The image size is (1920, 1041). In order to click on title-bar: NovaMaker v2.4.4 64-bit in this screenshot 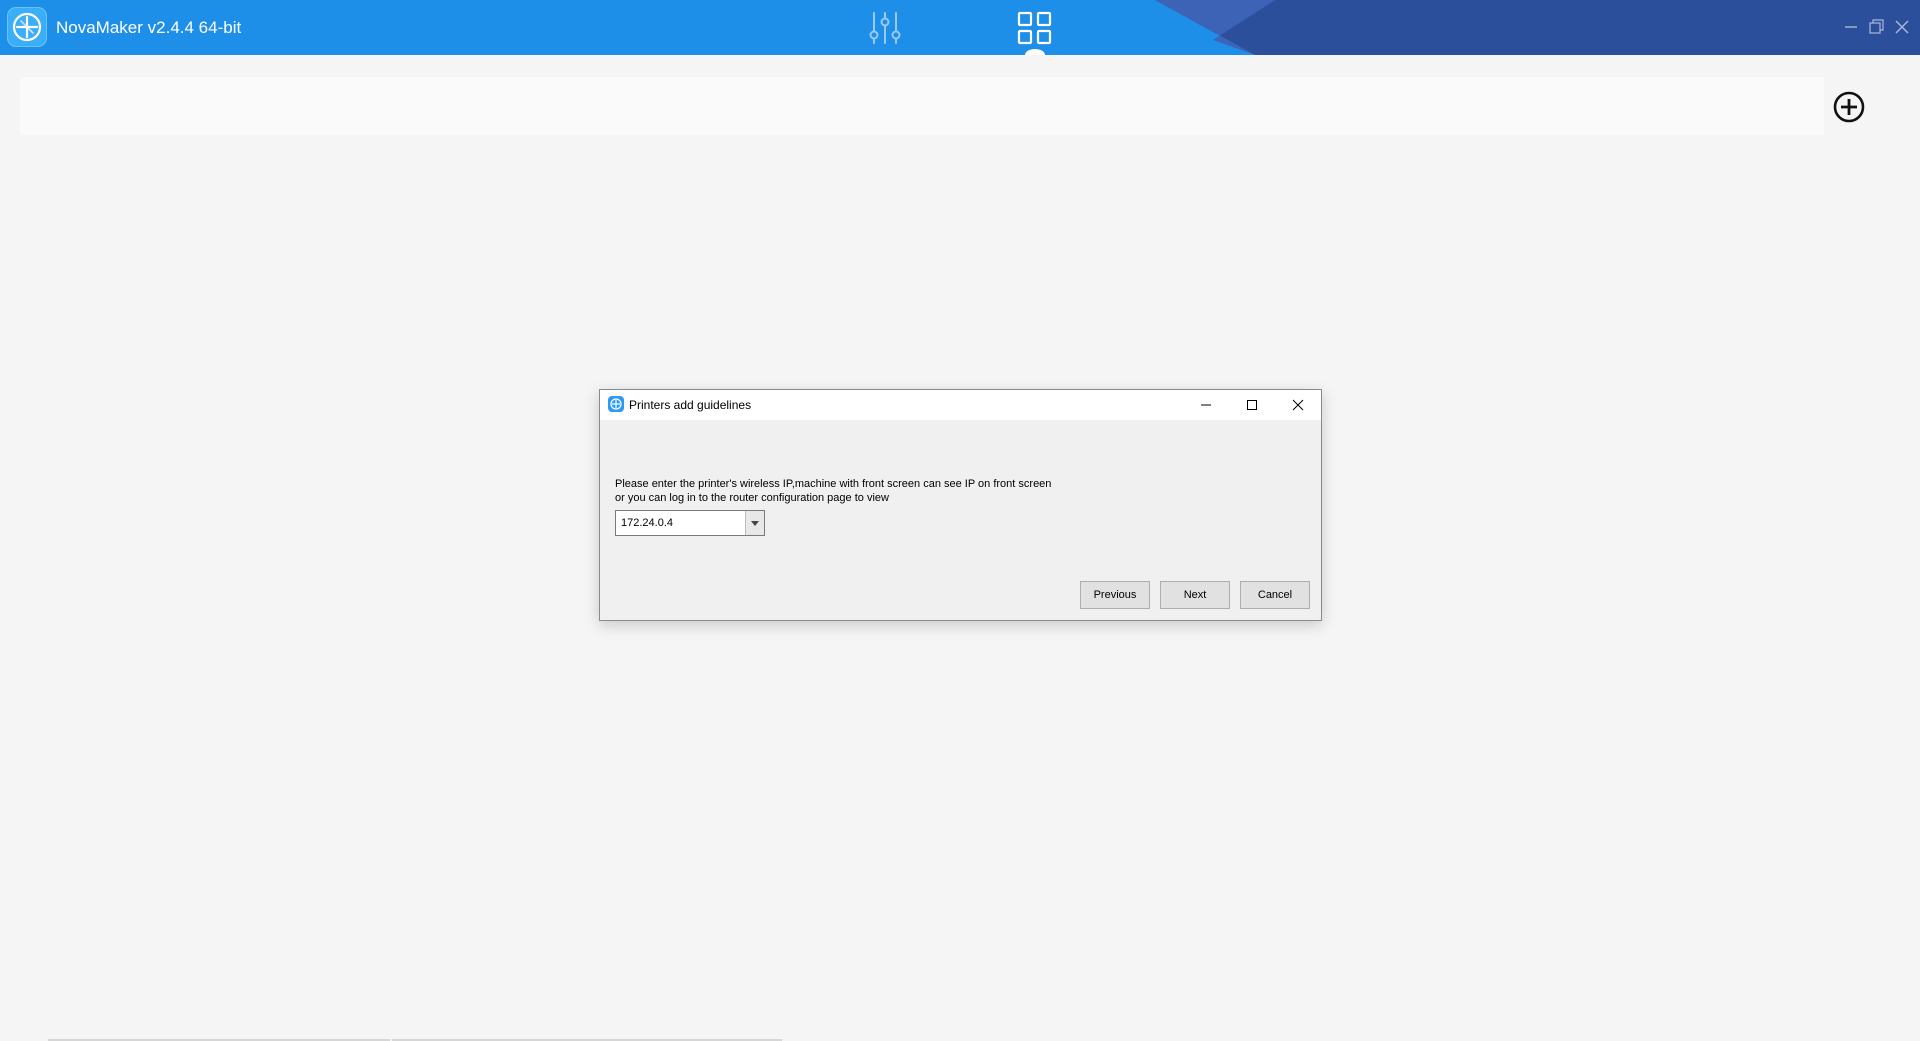, I will do `click(960, 27)`.